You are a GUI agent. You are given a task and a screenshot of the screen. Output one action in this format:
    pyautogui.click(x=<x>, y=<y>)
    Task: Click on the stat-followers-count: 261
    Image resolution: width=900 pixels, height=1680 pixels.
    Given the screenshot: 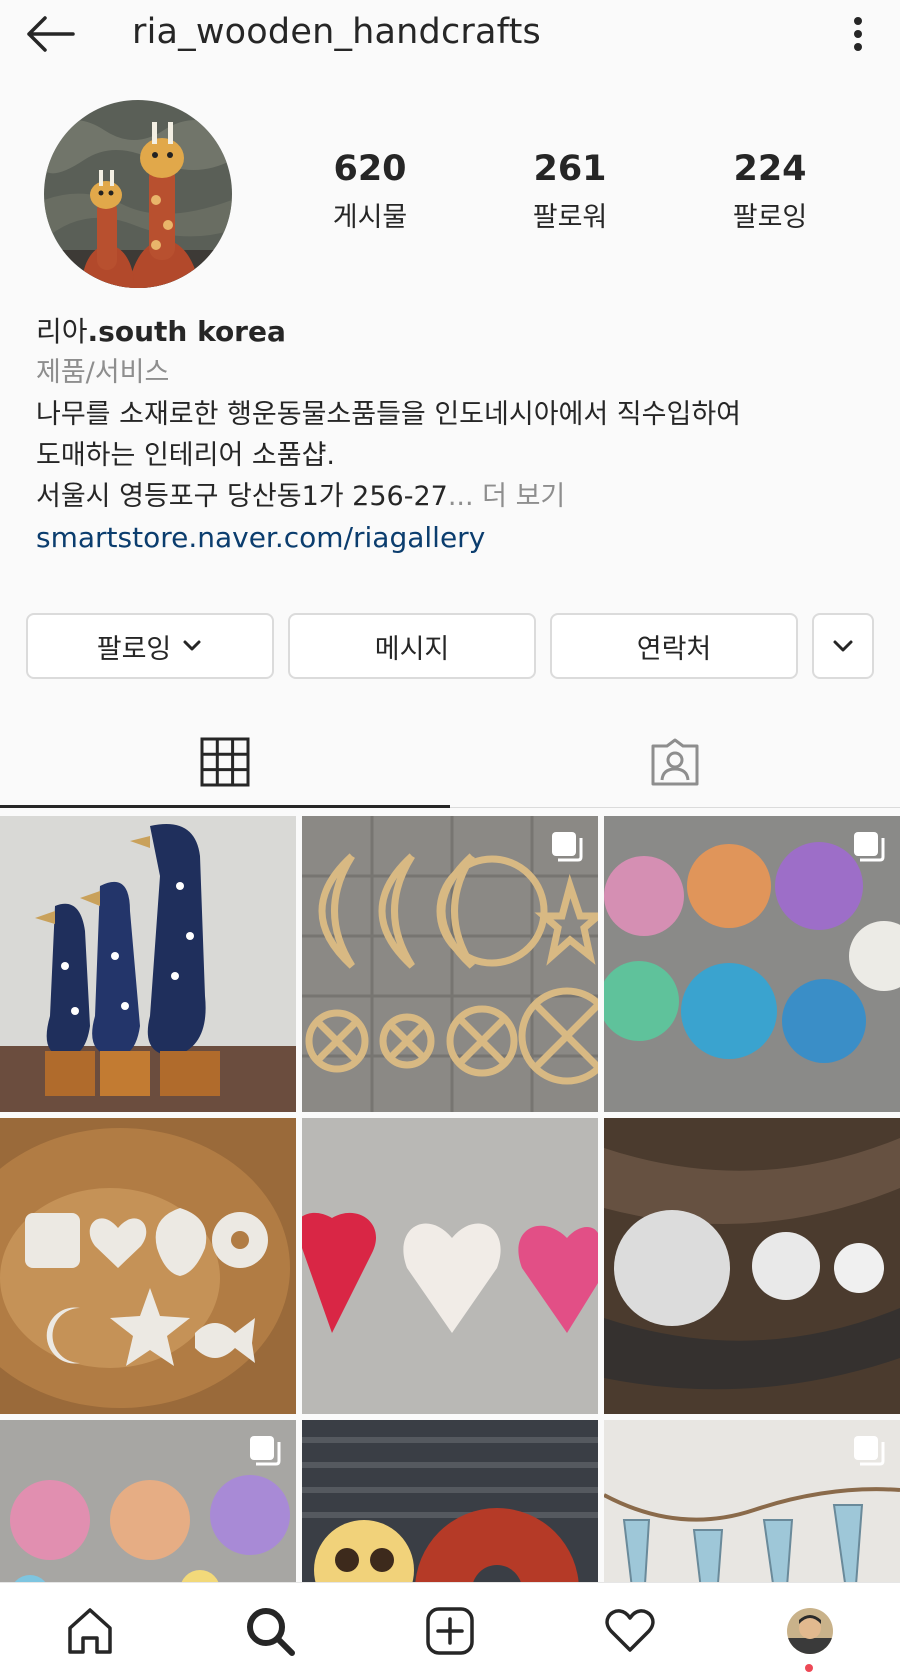 What is the action you would take?
    pyautogui.click(x=570, y=169)
    